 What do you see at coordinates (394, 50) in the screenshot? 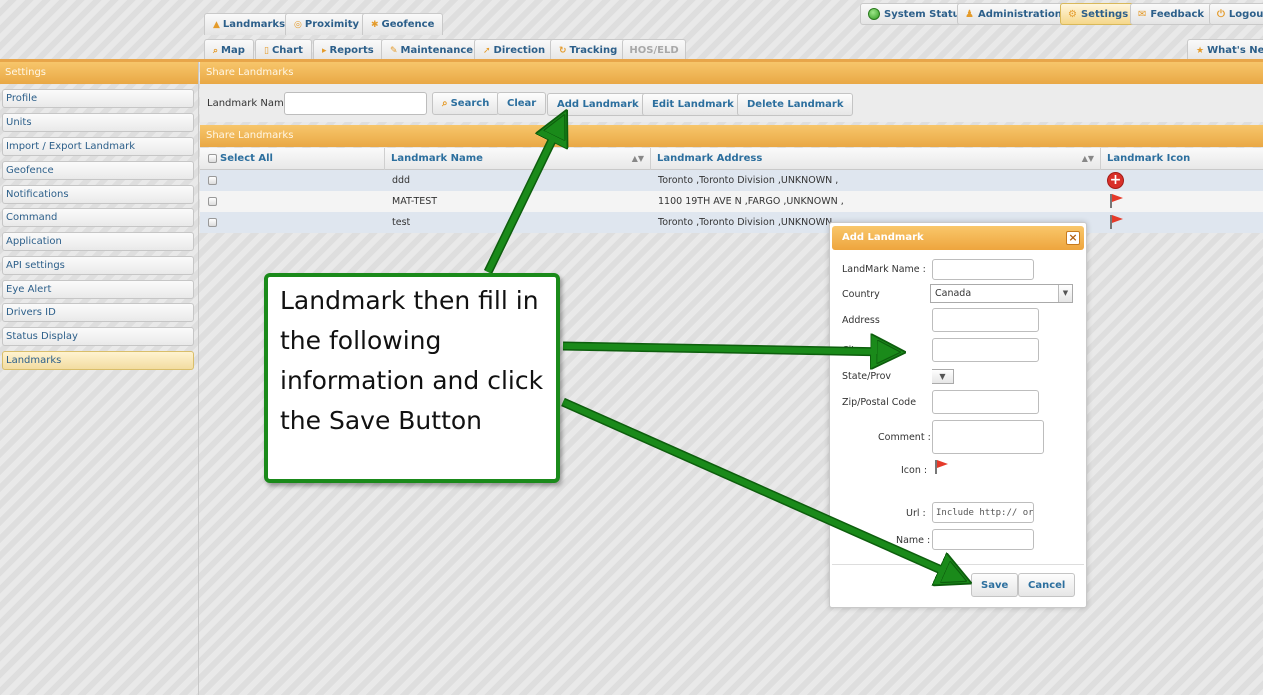
I see `wrench-icon: ✎` at bounding box center [394, 50].